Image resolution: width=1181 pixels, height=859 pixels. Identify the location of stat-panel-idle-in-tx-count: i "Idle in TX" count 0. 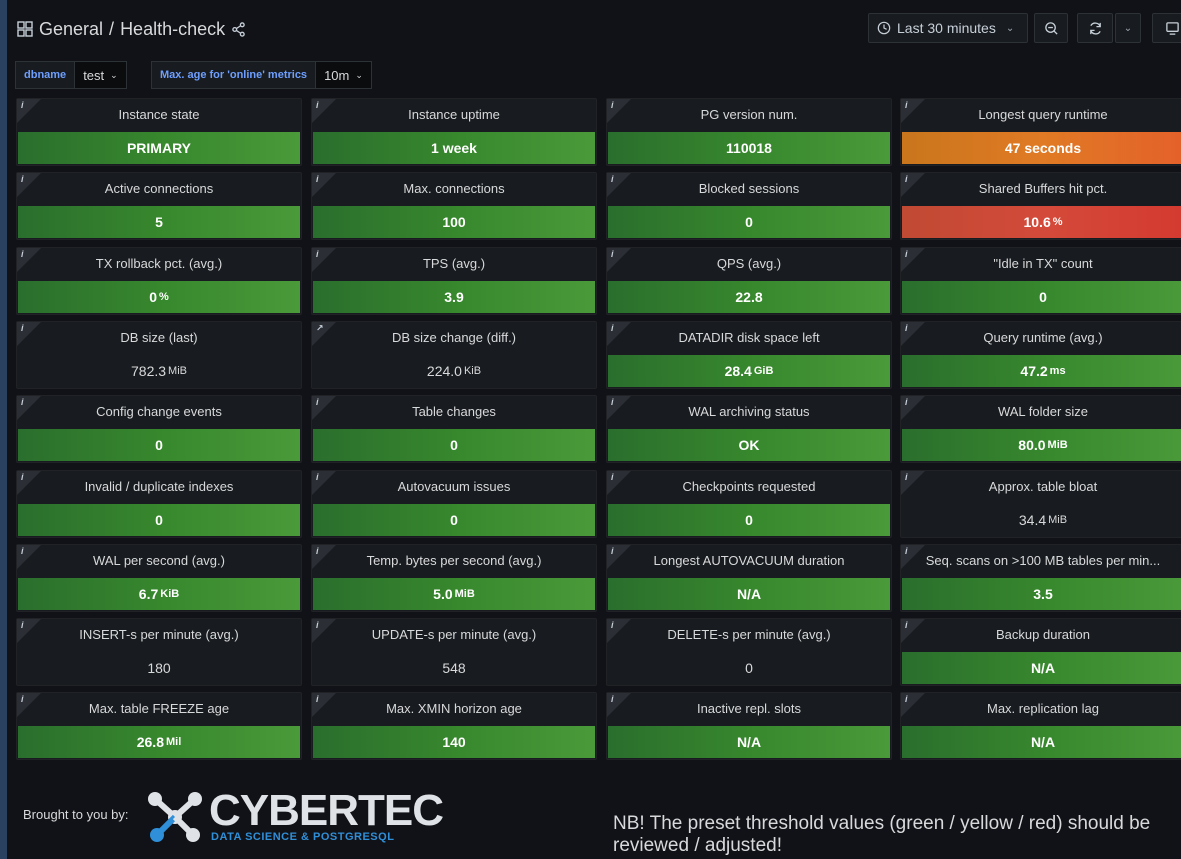
(1040, 281).